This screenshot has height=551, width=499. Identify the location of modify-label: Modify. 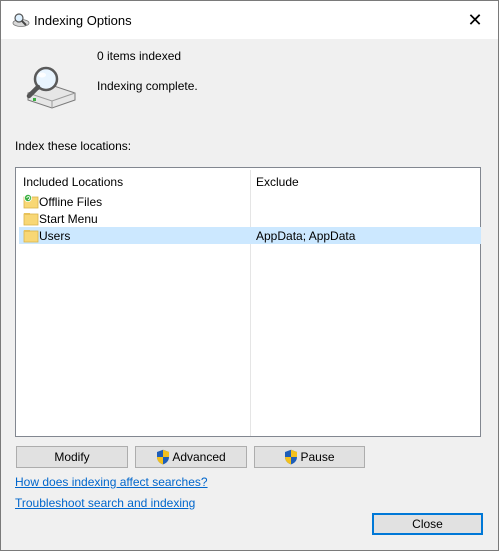
(72, 457).